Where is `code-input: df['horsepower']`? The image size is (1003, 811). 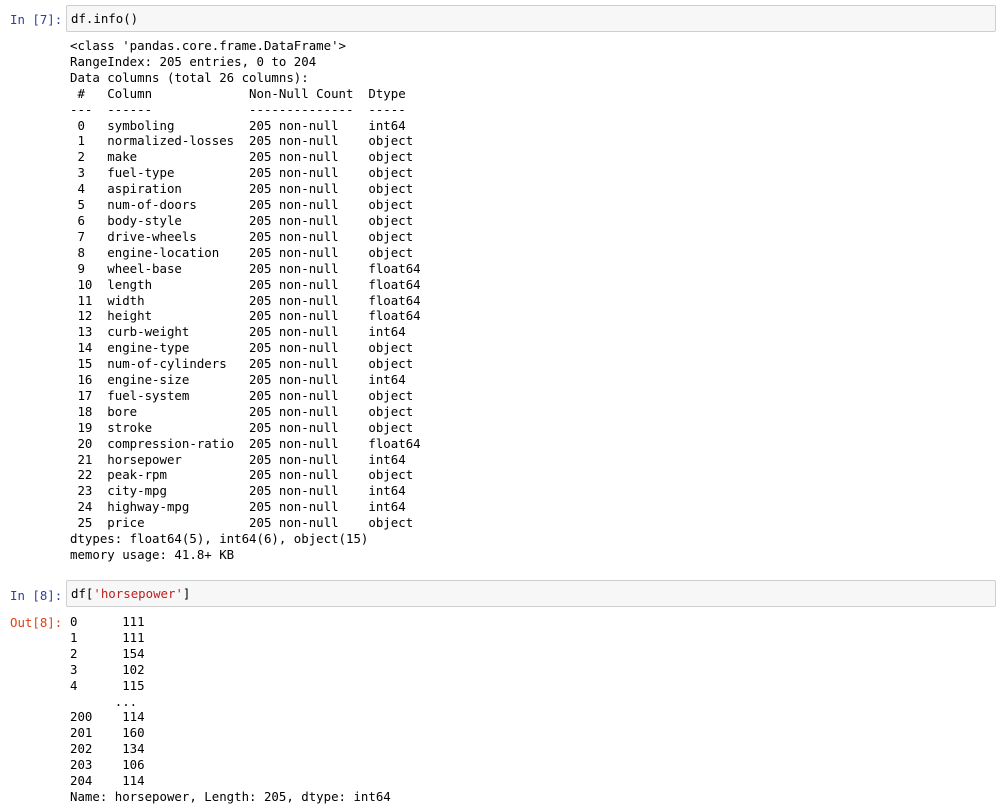
code-input: df['horsepower'] is located at coordinates (531, 593).